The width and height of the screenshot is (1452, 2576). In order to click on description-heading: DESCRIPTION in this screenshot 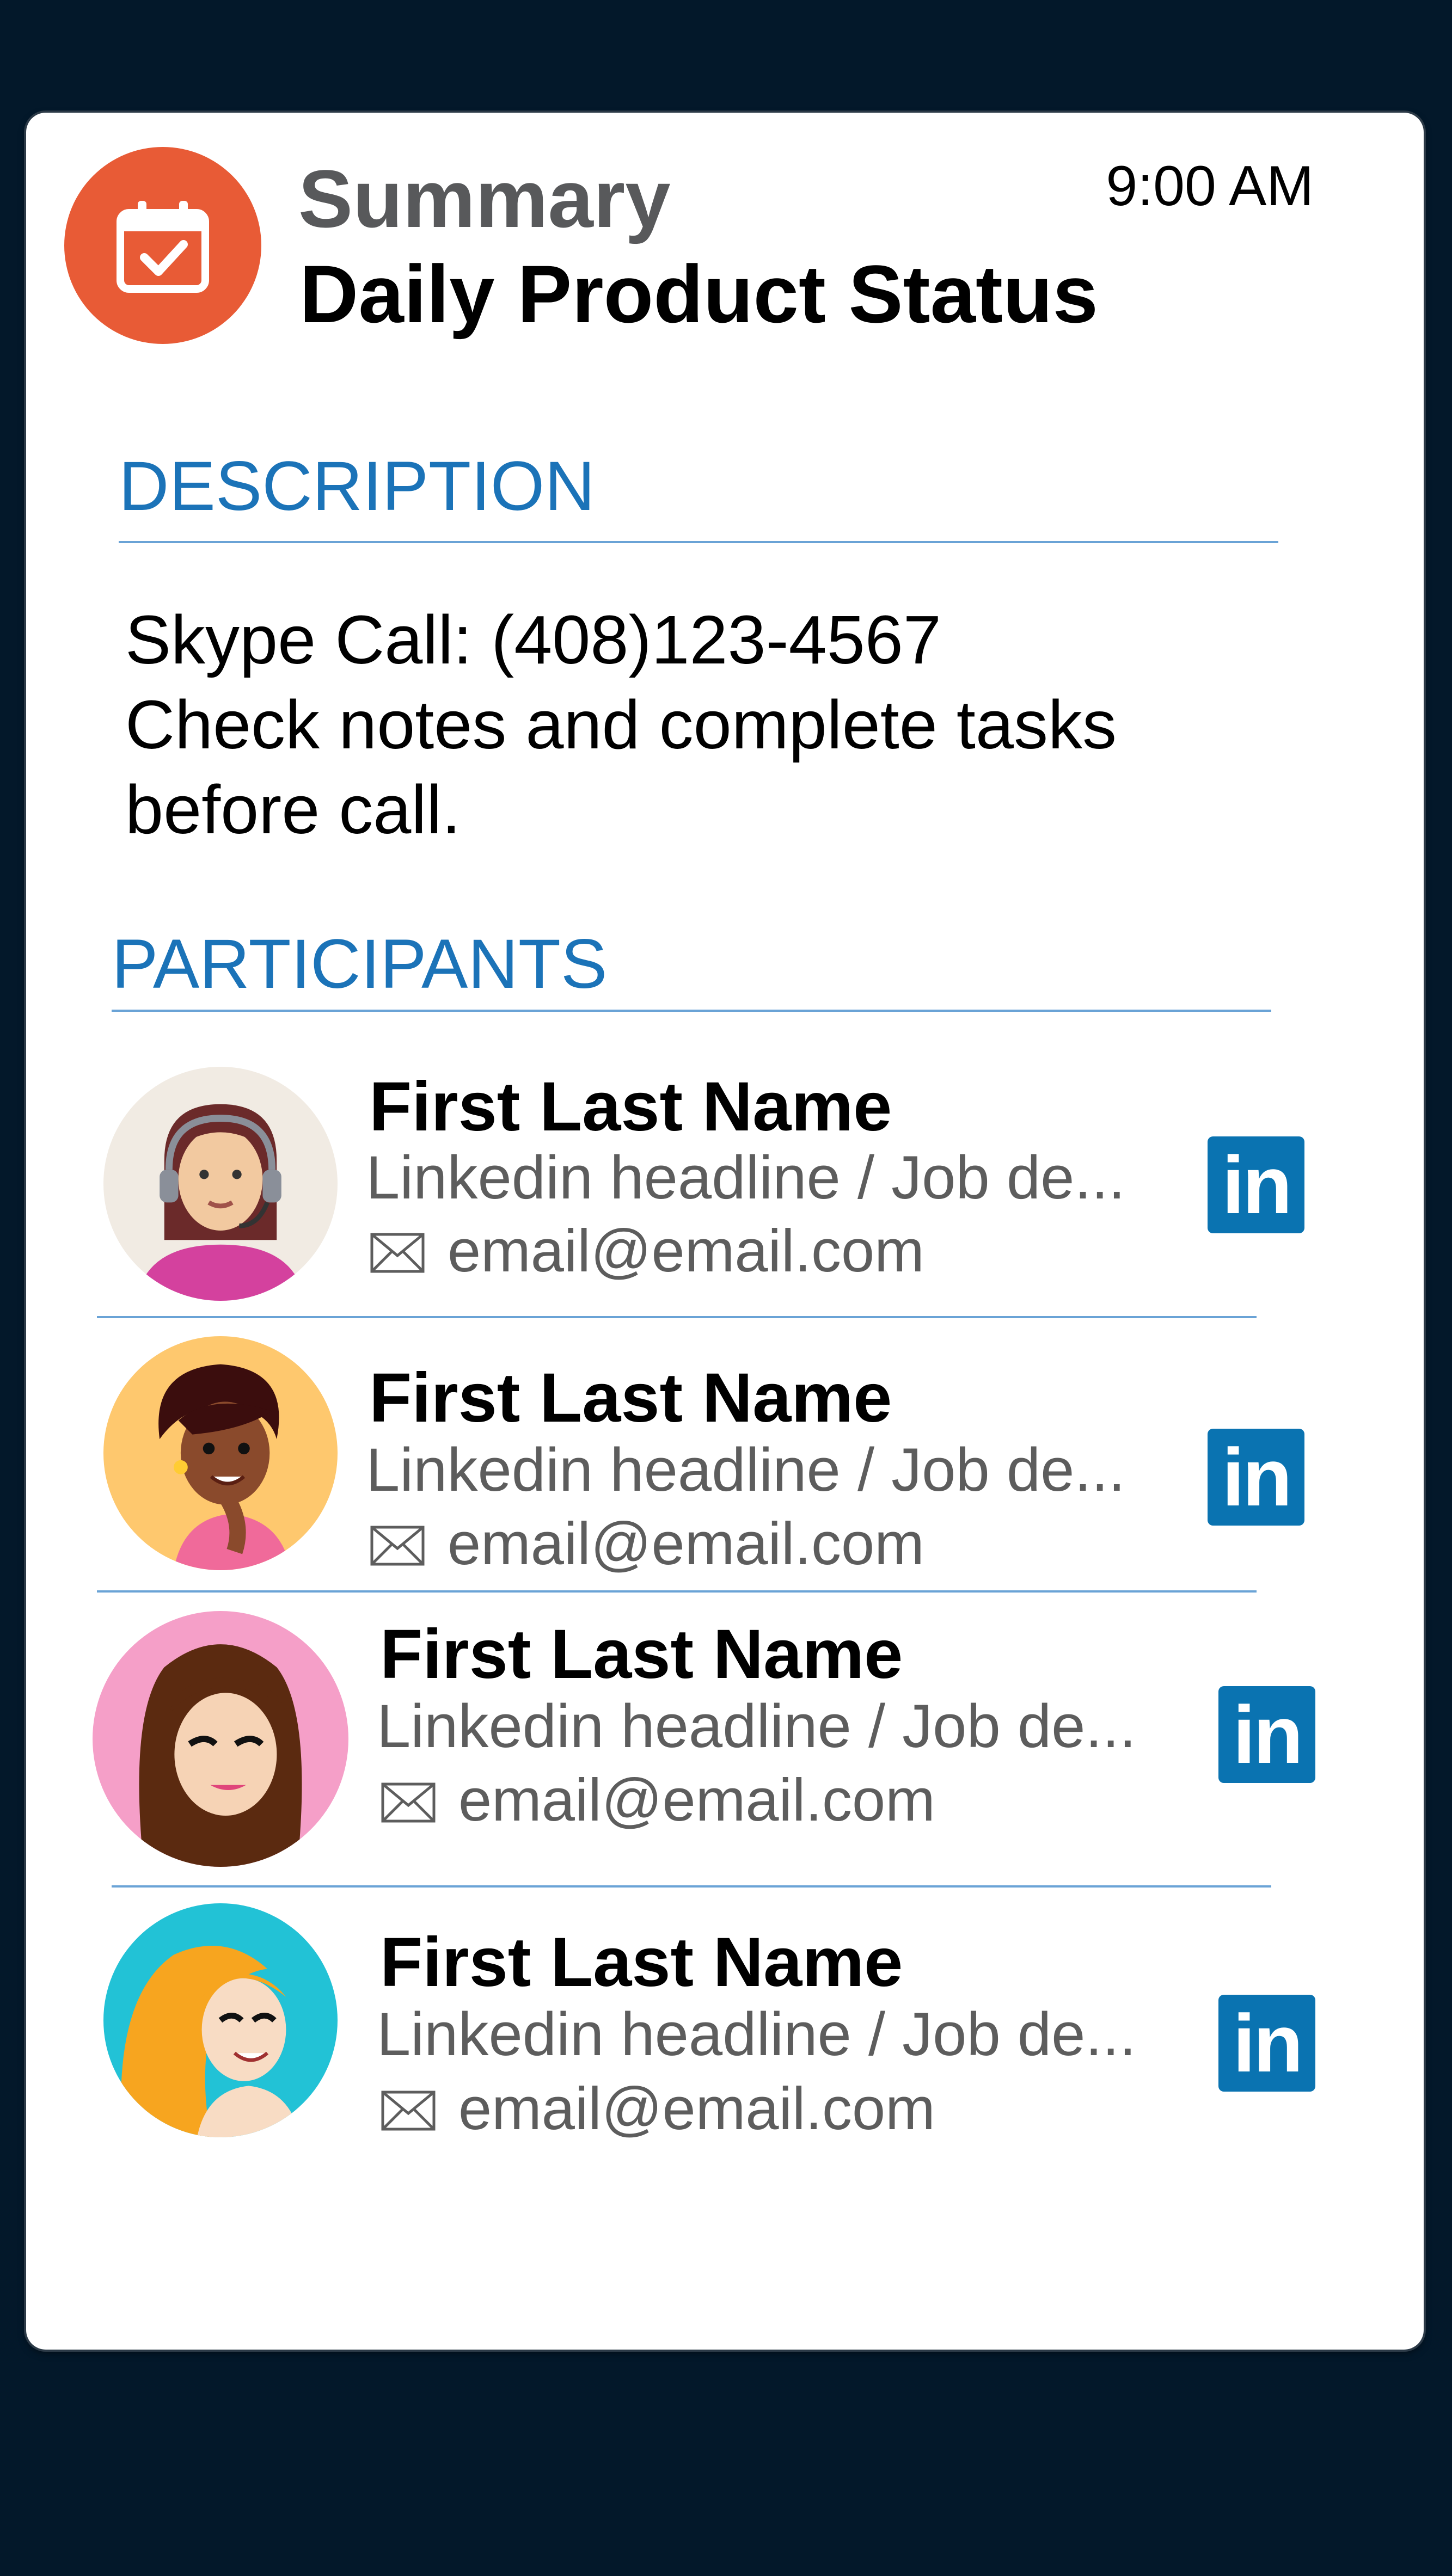, I will do `click(357, 486)`.